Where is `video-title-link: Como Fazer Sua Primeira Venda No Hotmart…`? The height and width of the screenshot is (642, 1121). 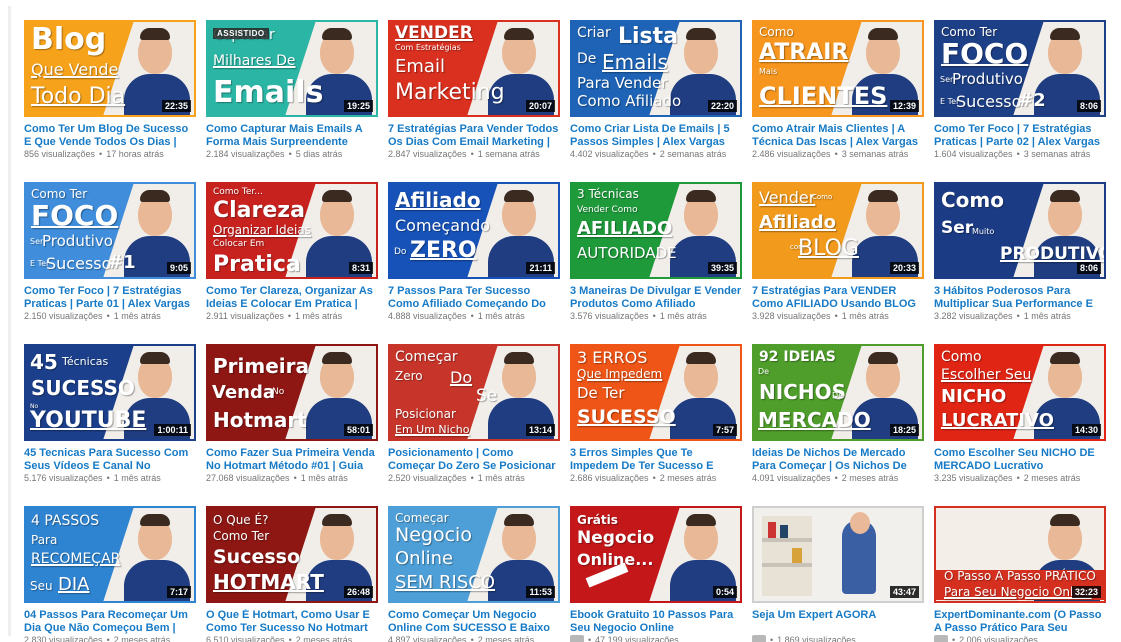 video-title-link: Como Fazer Sua Primeira Venda No Hotmart… is located at coordinates (292, 460).